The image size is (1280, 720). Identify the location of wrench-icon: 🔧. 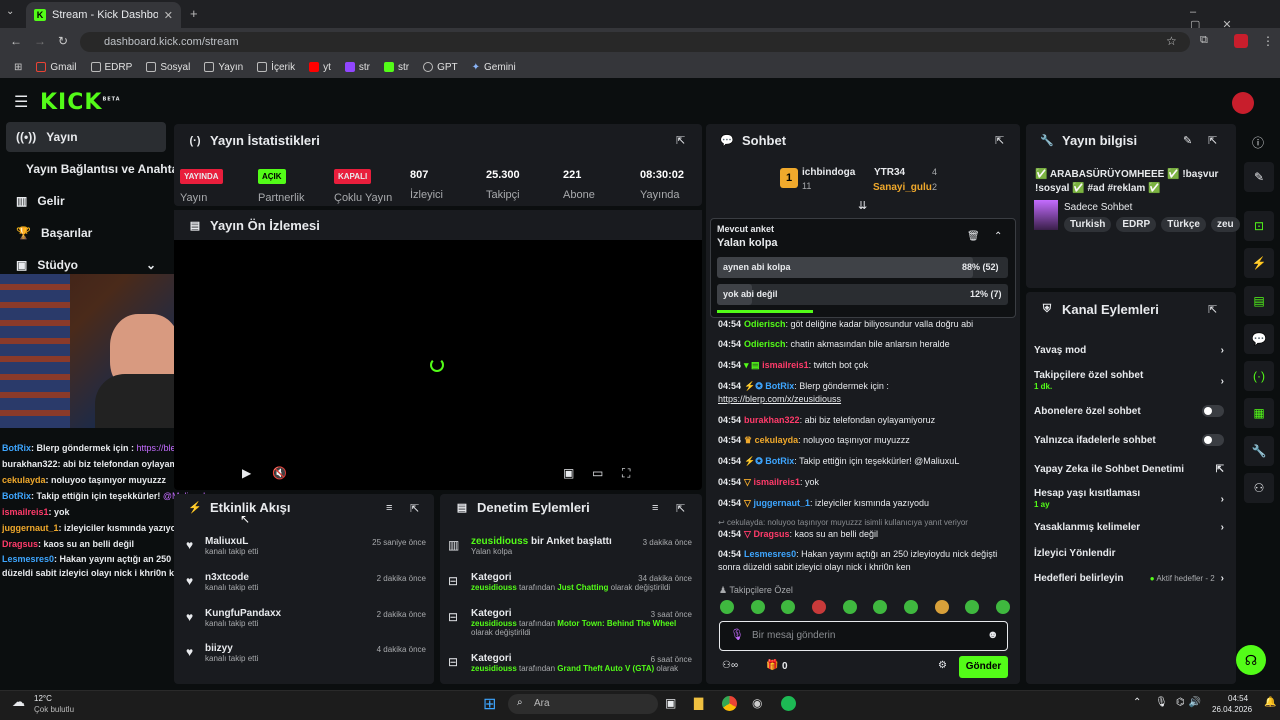
(1259, 451).